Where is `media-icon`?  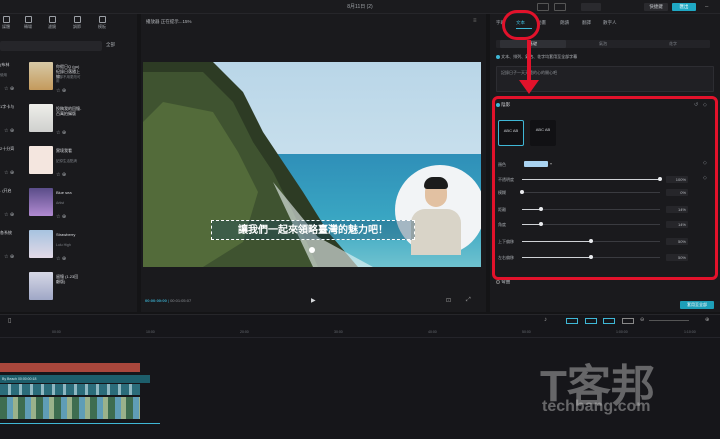 media-icon is located at coordinates (6, 19).